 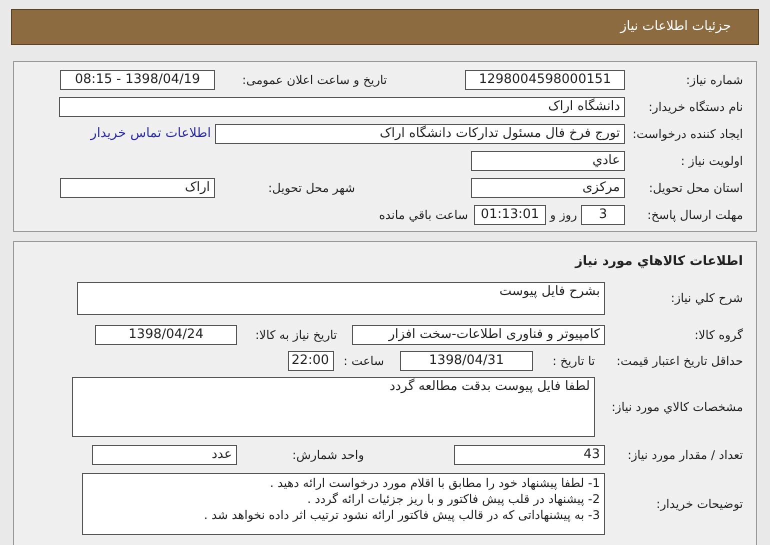 I want to click on field-value: تورج فرخ فال مسئول تدارکات دانشگاه اراک, so click(x=420, y=134).